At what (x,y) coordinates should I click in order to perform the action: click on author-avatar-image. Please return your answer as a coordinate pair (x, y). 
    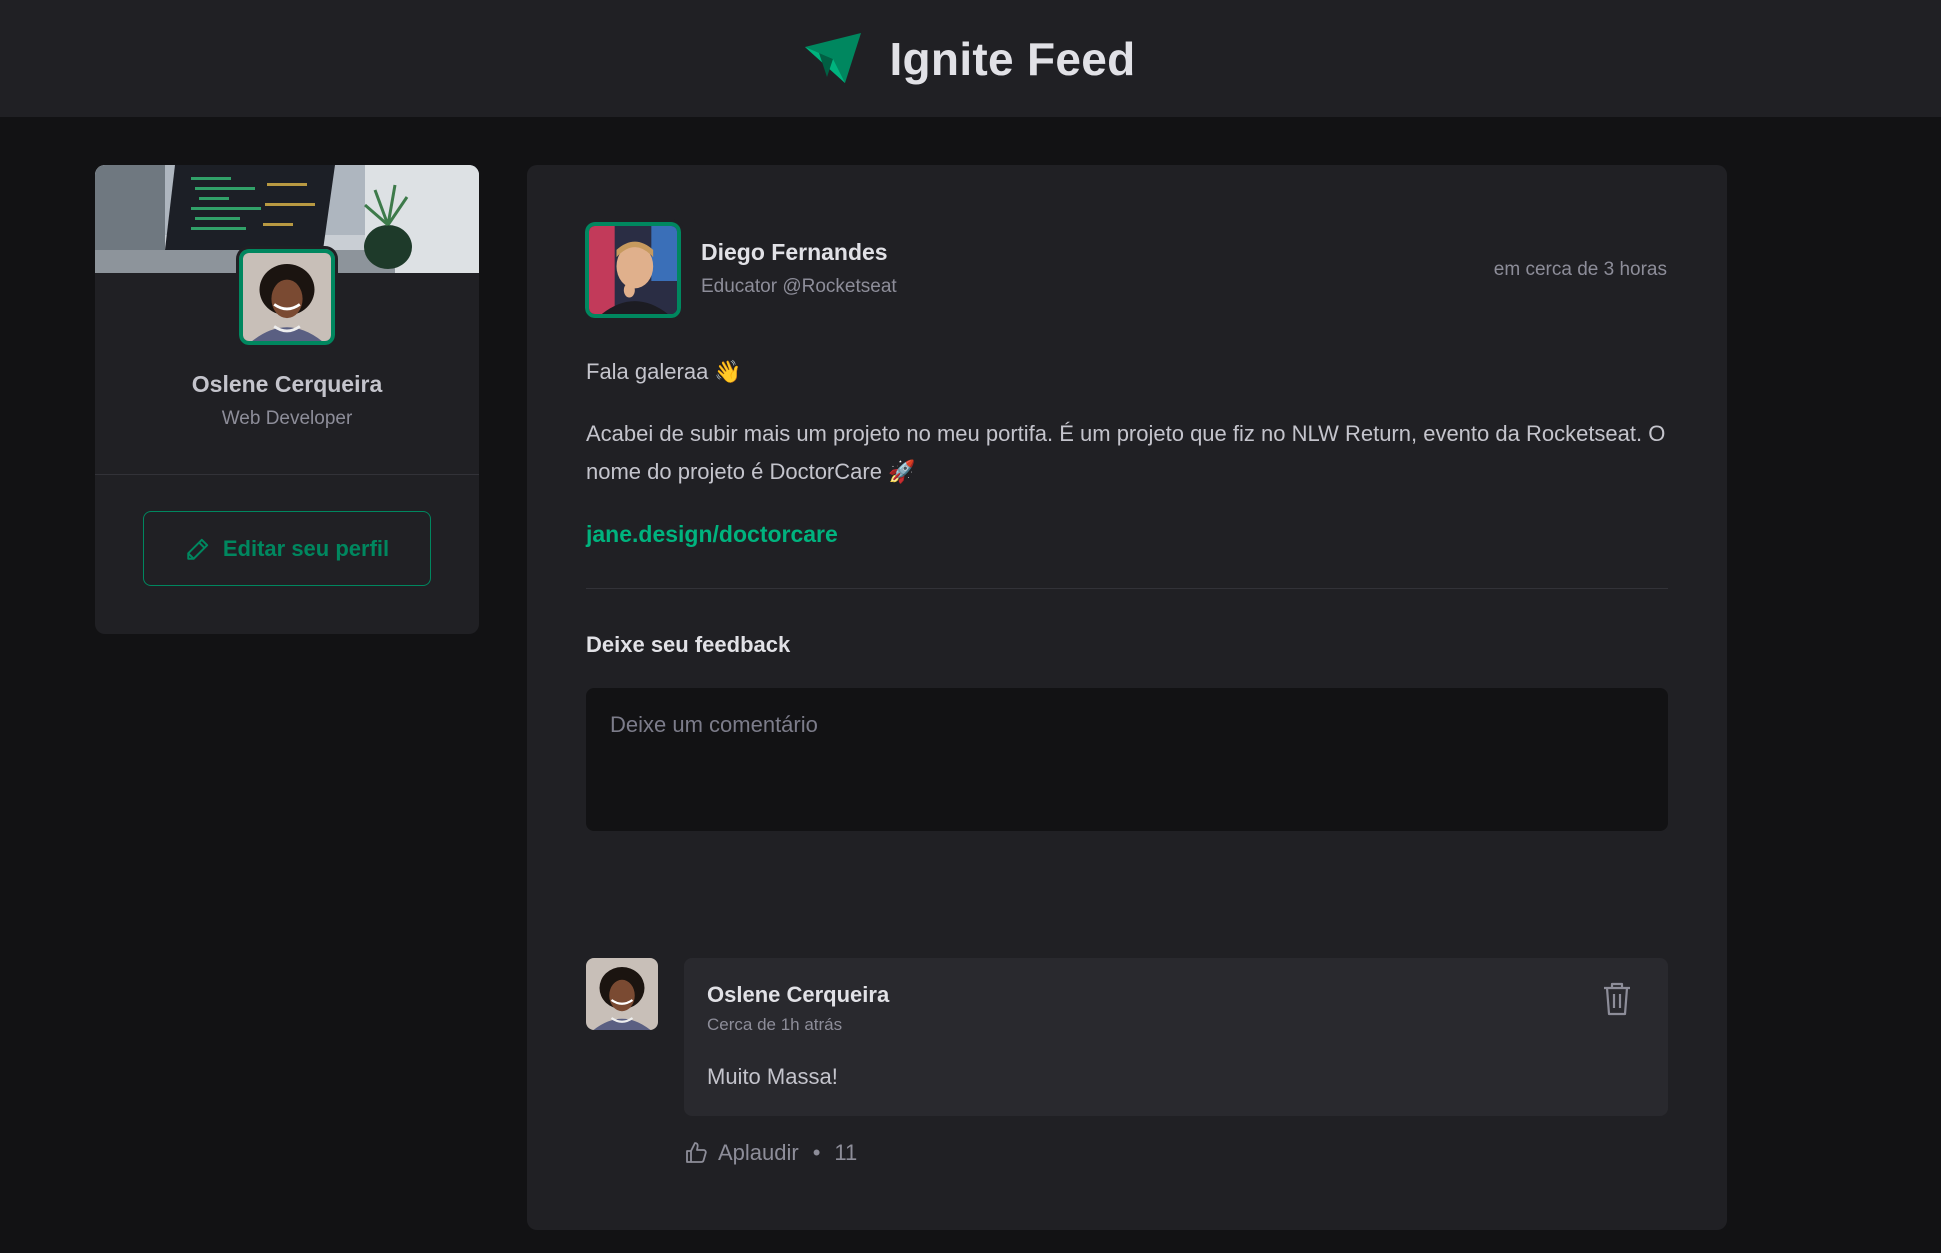
    Looking at the image, I should click on (633, 270).